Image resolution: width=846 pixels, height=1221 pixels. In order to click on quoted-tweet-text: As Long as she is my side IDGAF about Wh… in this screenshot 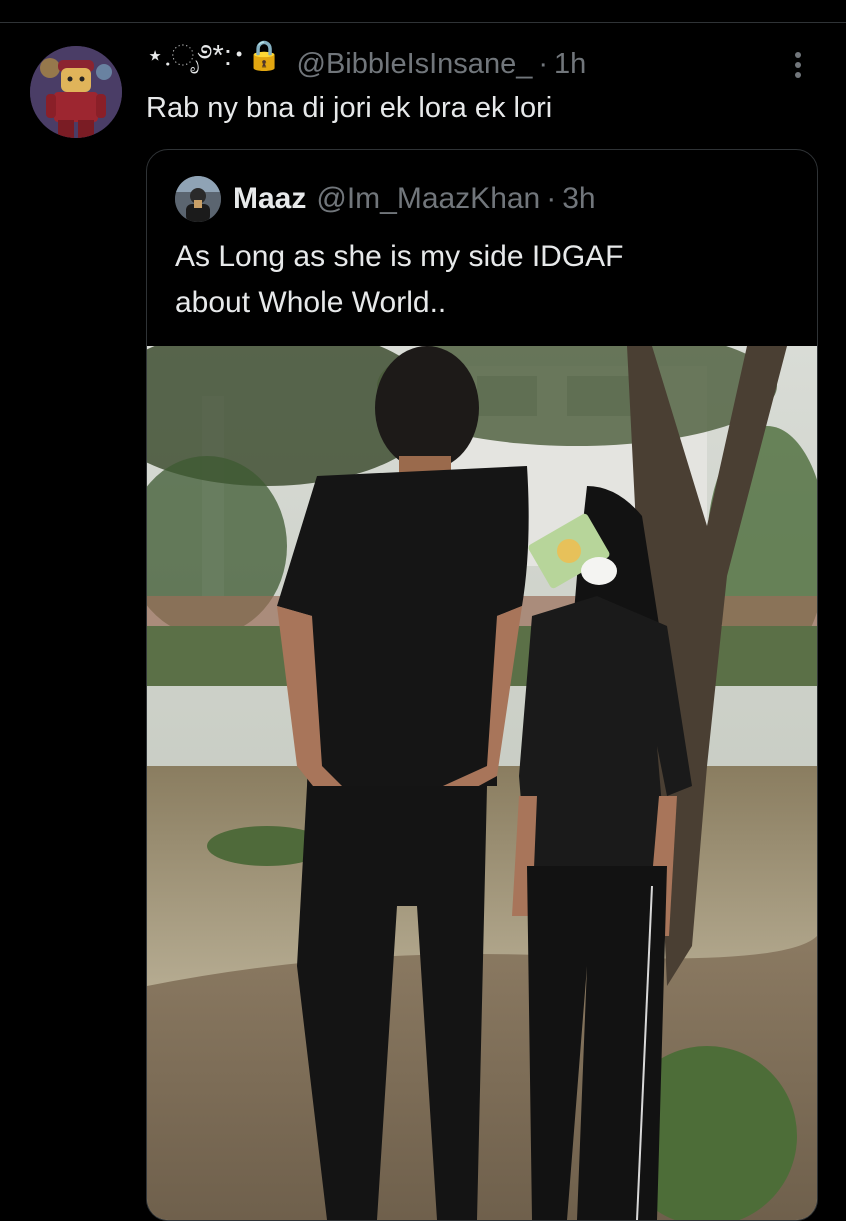, I will do `click(485, 280)`.